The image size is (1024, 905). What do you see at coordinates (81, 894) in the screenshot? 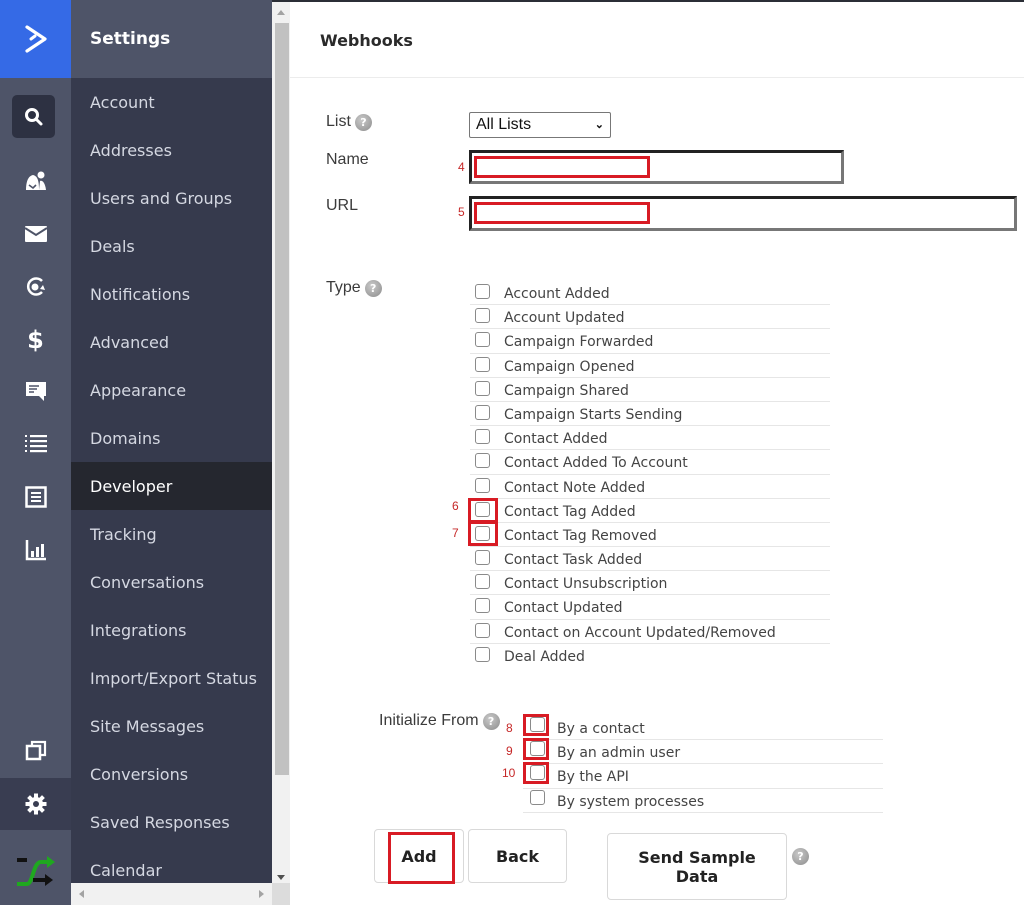
I see `scroll-left-arrow-icon` at bounding box center [81, 894].